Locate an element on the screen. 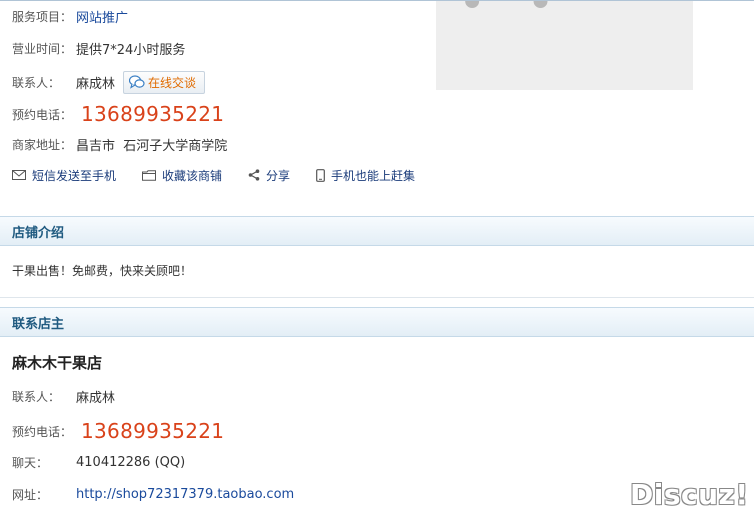 The width and height of the screenshot is (754, 519). section-divider is located at coordinates (377, 297).